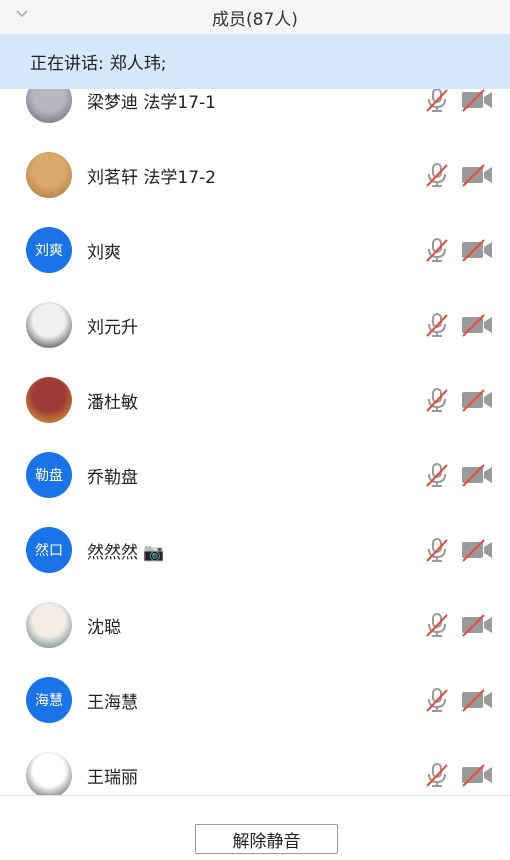 The image size is (510, 860). What do you see at coordinates (112, 478) in the screenshot?
I see `member-name: 乔勒盘` at bounding box center [112, 478].